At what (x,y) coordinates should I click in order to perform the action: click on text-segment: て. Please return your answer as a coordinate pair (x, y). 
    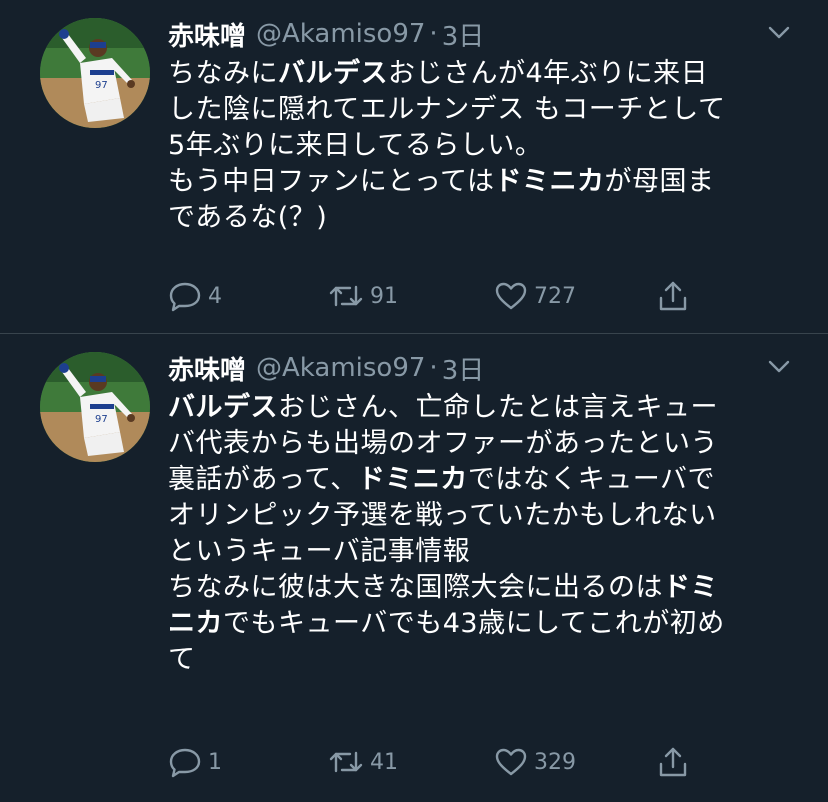
    Looking at the image, I should click on (182, 659).